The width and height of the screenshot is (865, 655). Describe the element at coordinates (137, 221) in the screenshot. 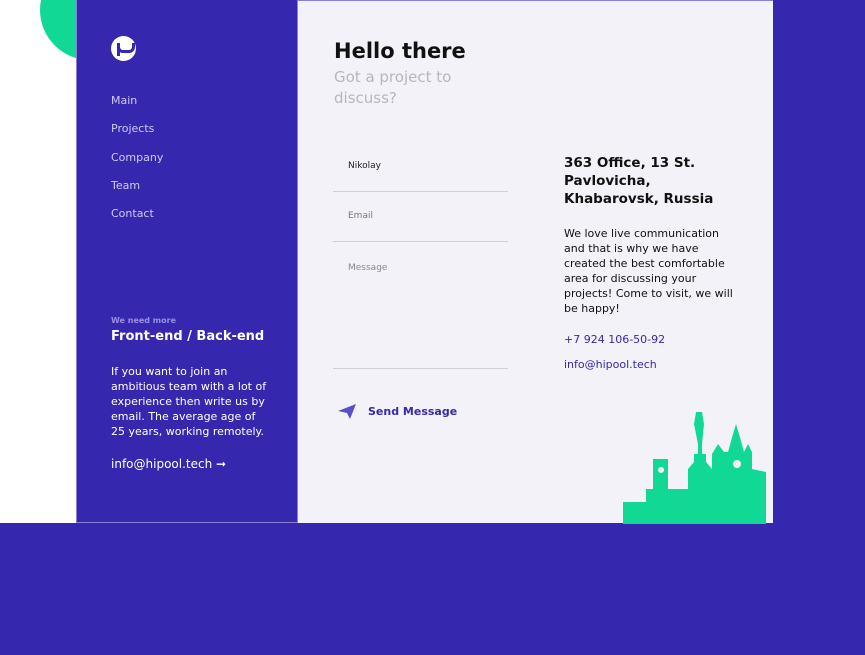

I see `nav-contact: Contact` at that location.